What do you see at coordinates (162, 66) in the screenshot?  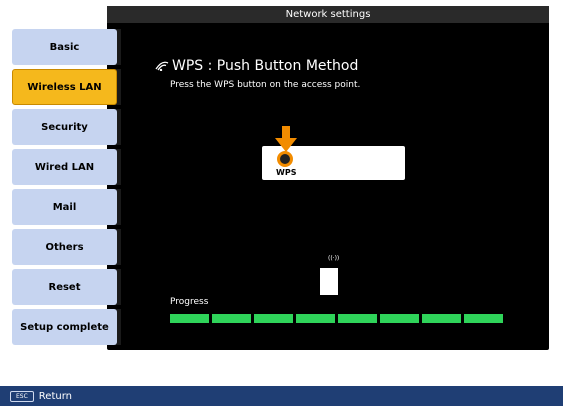 I see `wifi-icon` at bounding box center [162, 66].